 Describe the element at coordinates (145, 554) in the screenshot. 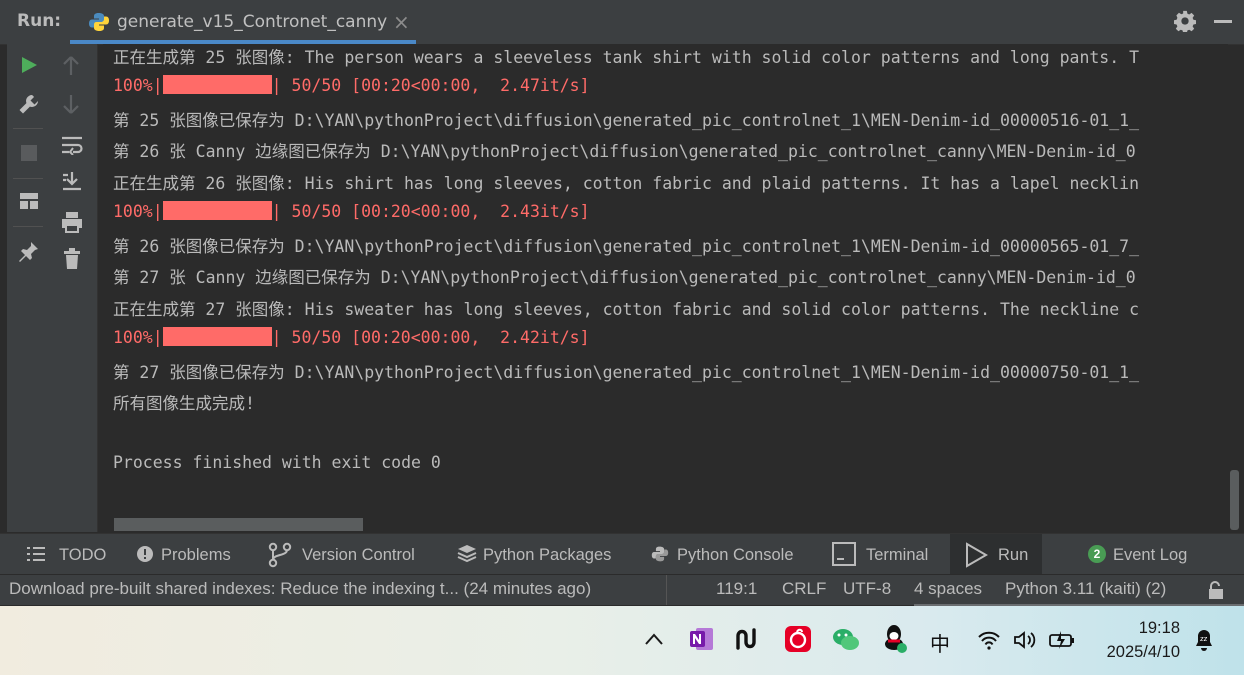

I see `problems-icon` at that location.